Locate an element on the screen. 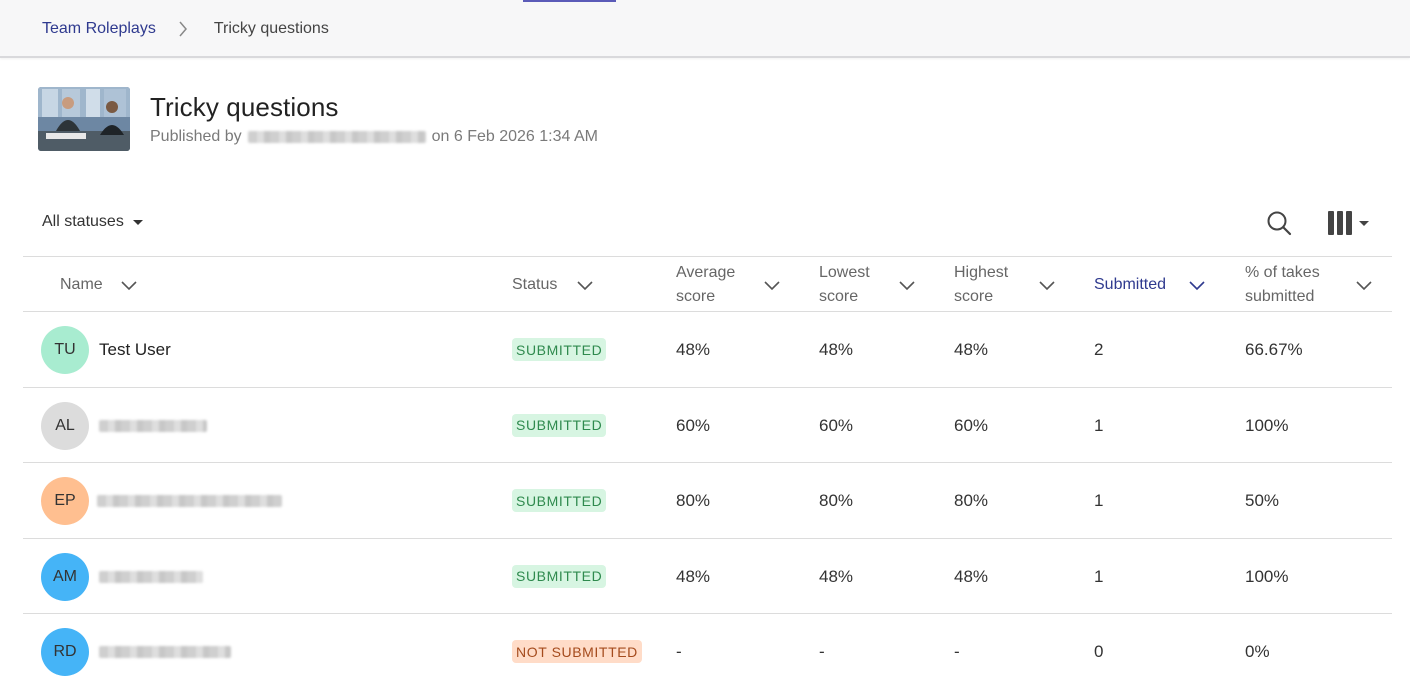 The height and width of the screenshot is (677, 1410). average-score: - is located at coordinates (679, 651).